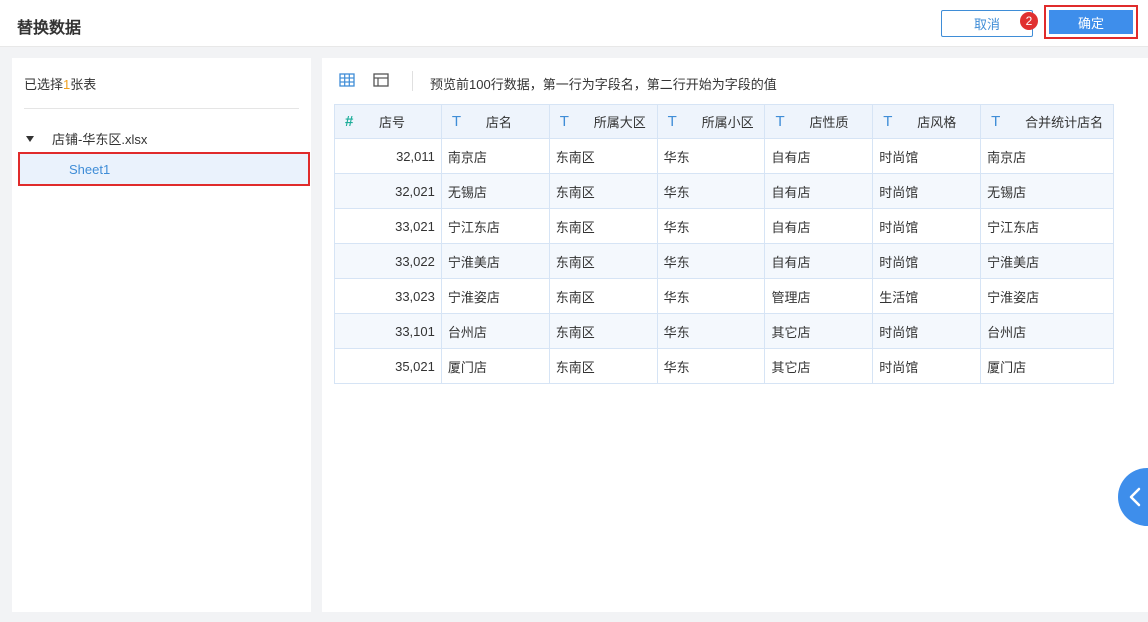 The image size is (1148, 622). I want to click on column-header: T 所属大区, so click(603, 121).